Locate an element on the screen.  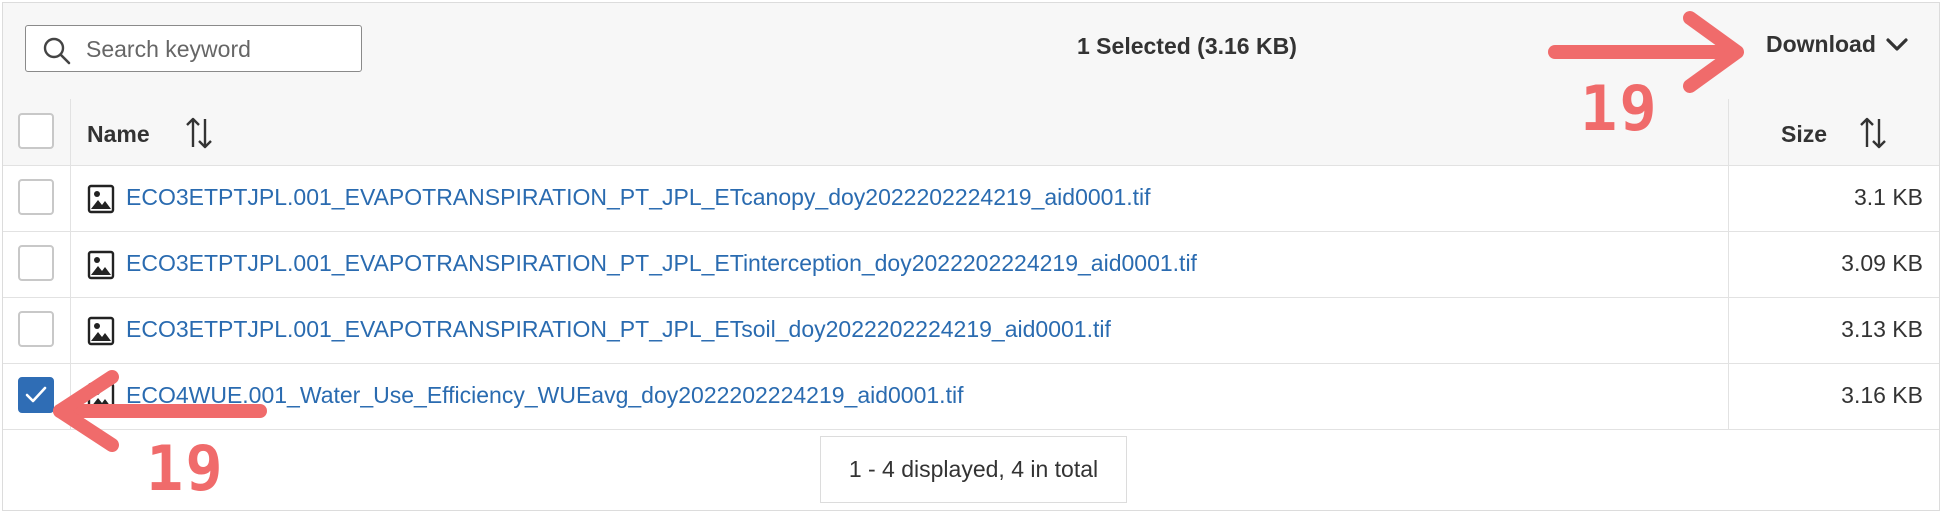
download-button: Download is located at coordinates (1837, 44).